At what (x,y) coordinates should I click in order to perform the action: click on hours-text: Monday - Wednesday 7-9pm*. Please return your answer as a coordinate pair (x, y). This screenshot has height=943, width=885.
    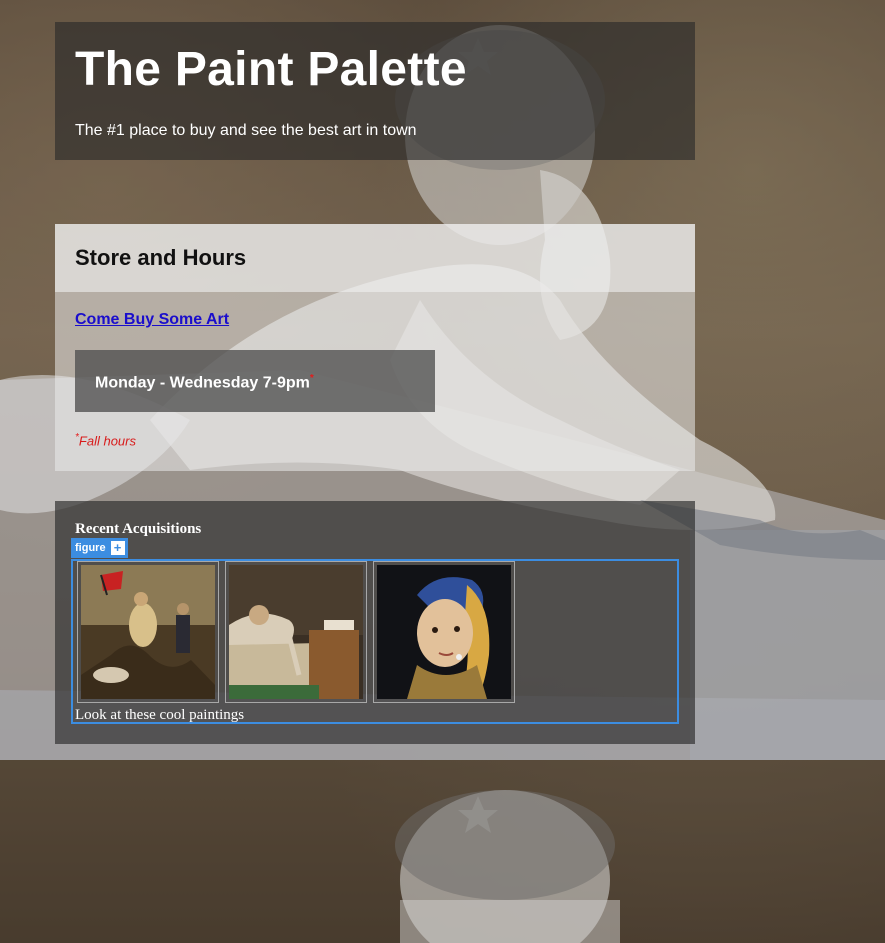
    Looking at the image, I should click on (204, 382).